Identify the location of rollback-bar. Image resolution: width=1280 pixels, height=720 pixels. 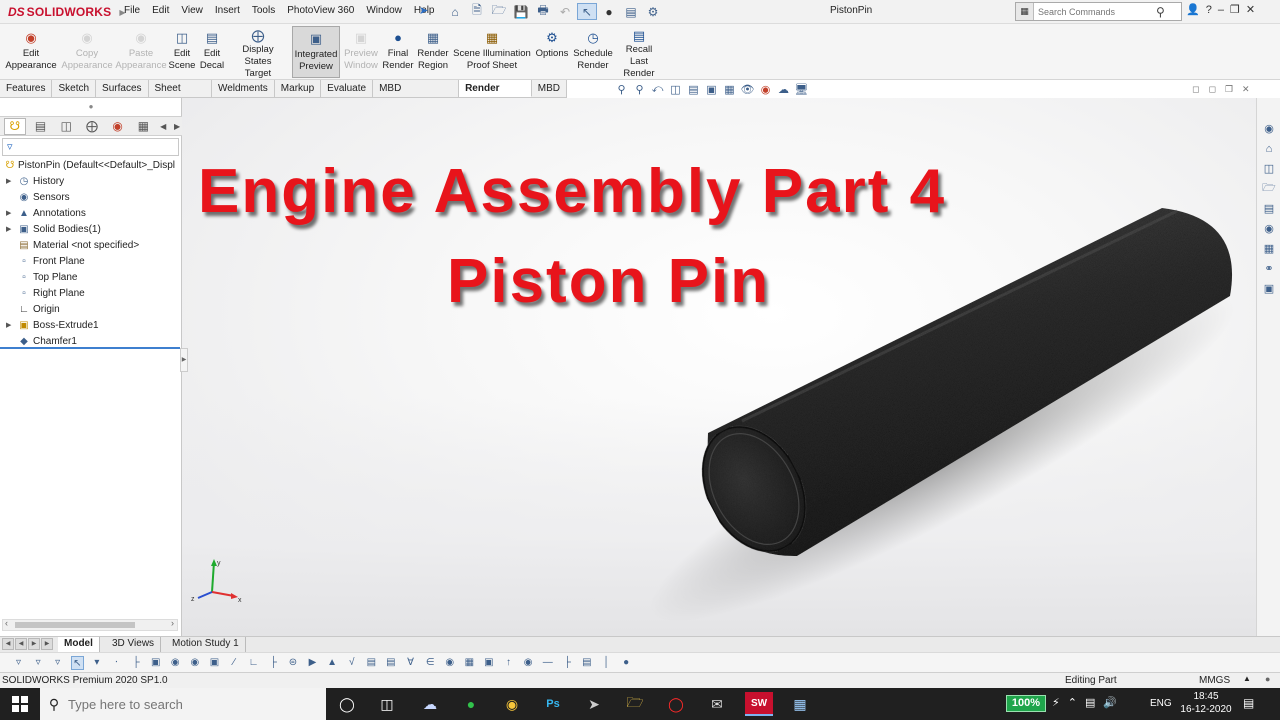
(90, 348).